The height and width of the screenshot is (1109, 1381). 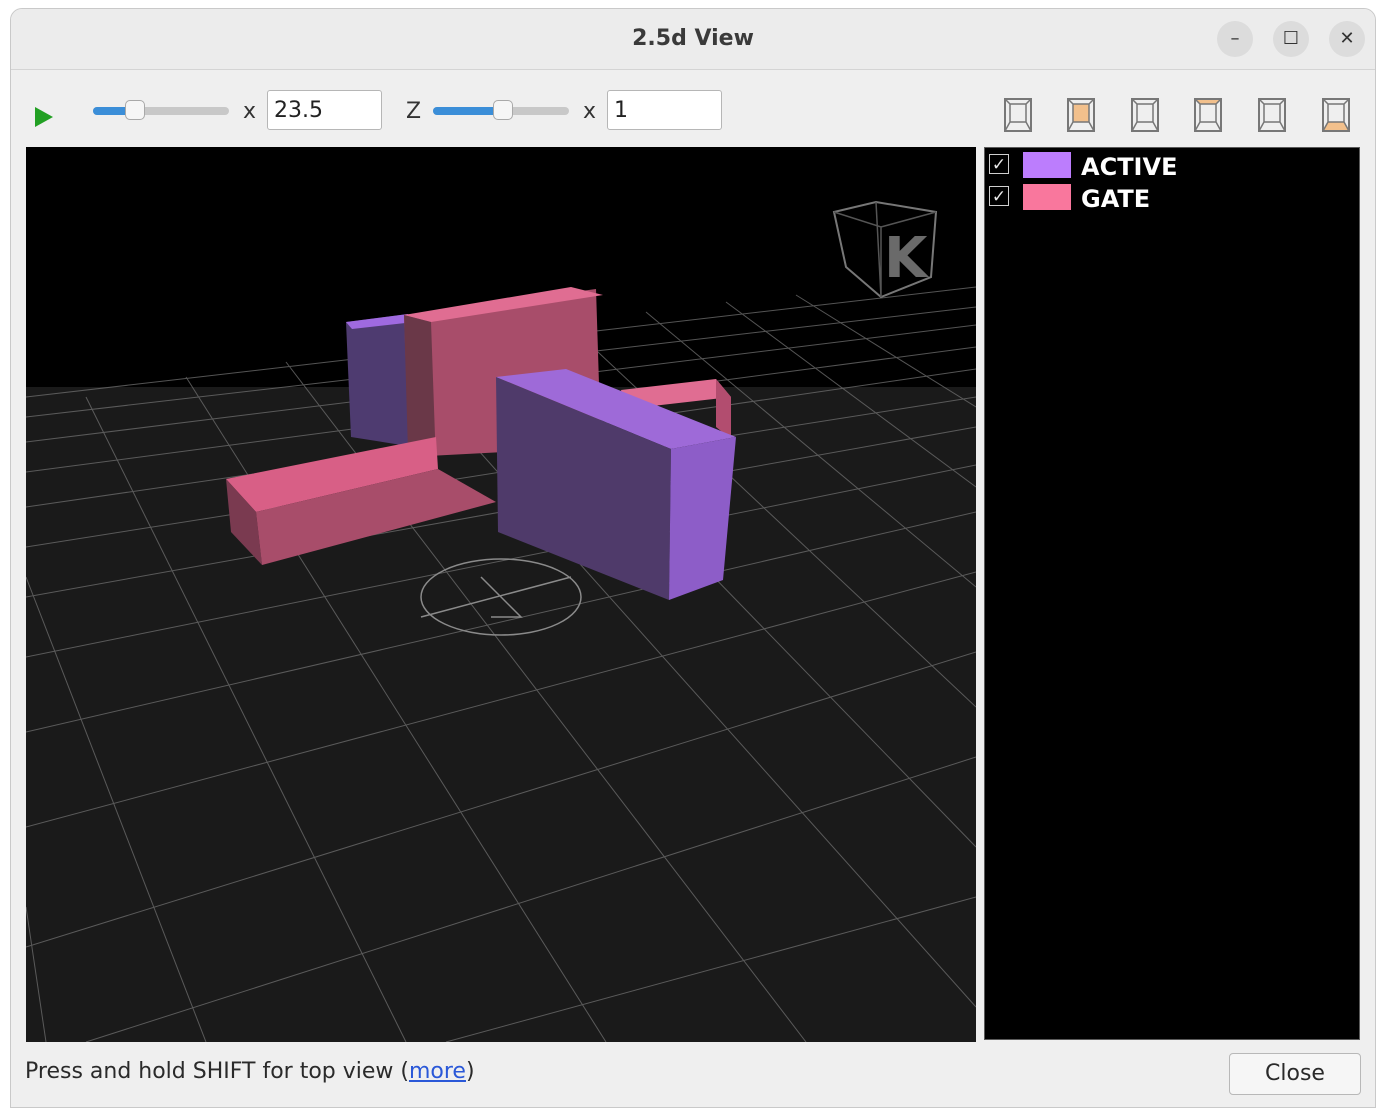 What do you see at coordinates (44, 117) in the screenshot?
I see `play-icon` at bounding box center [44, 117].